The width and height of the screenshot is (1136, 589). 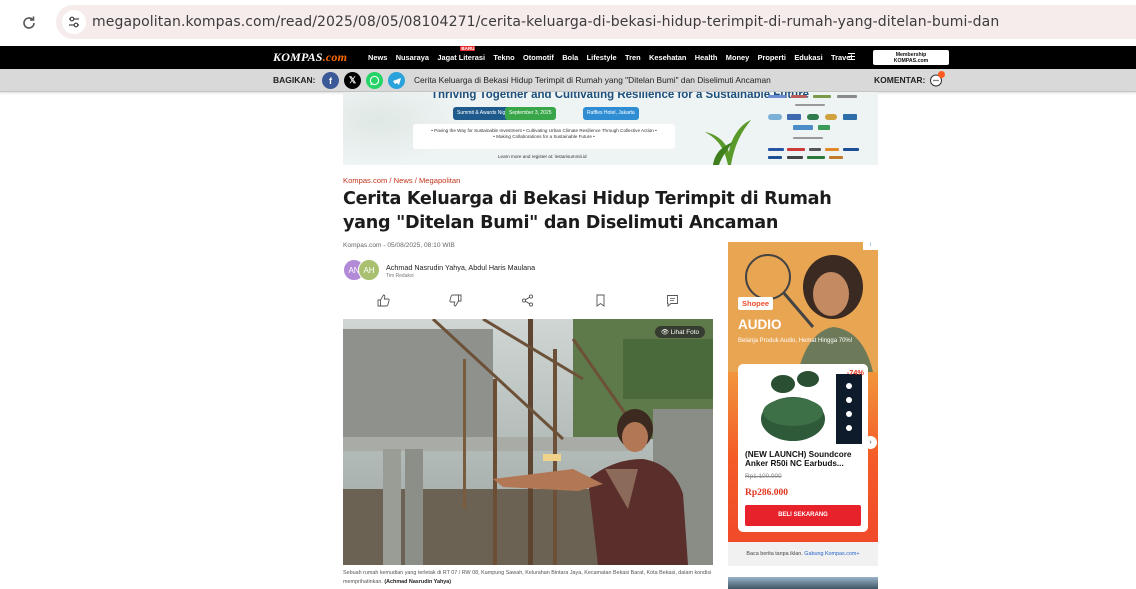 I want to click on reload-icon, so click(x=29, y=23).